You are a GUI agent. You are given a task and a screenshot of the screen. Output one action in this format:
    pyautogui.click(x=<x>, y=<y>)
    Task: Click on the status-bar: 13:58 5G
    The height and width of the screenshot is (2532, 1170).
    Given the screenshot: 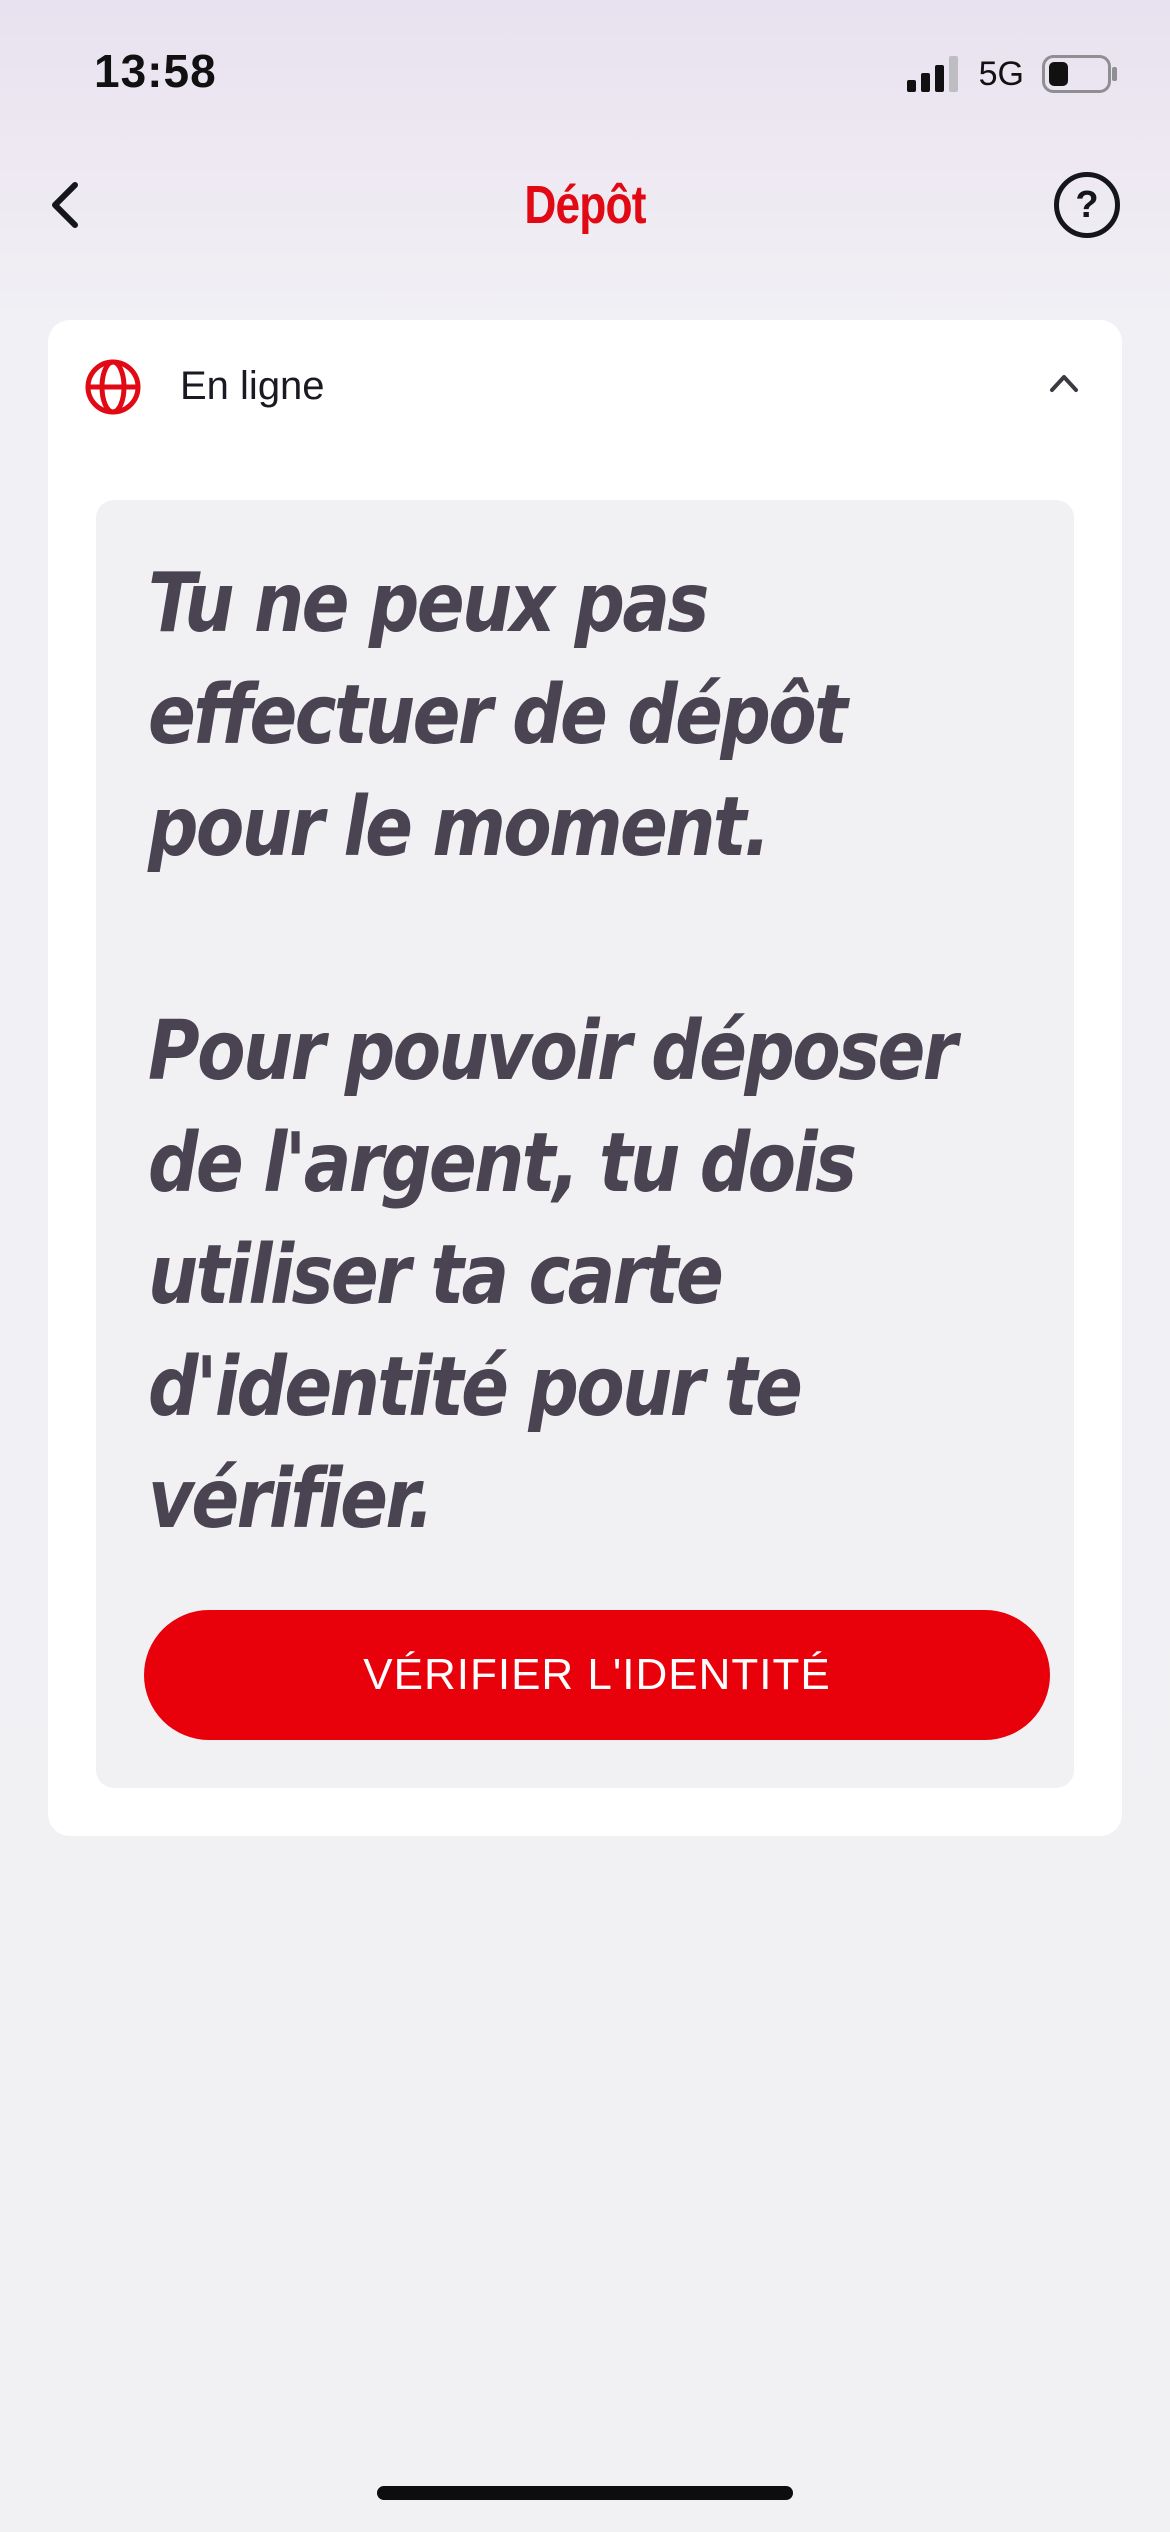 What is the action you would take?
    pyautogui.click(x=585, y=75)
    